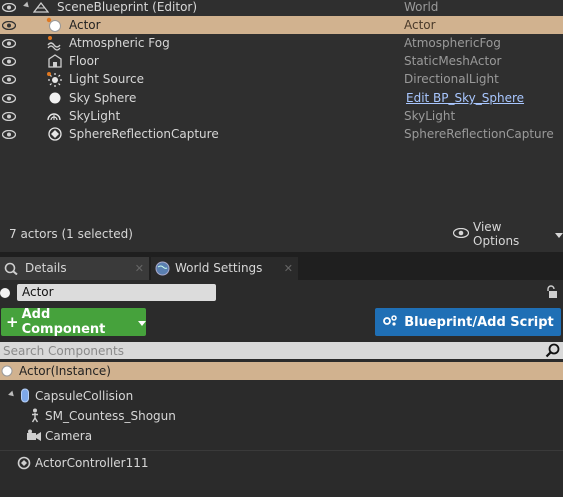 Image resolution: width=563 pixels, height=497 pixels. I want to click on actor-name-row: Actor, so click(281, 293).